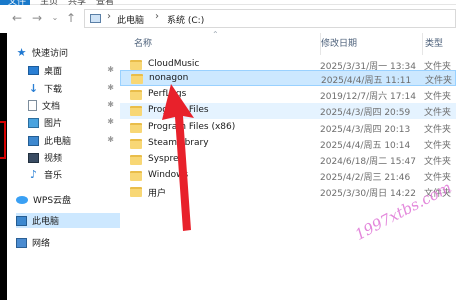 The width and height of the screenshot is (456, 300). What do you see at coordinates (338, 44) in the screenshot?
I see `column-header-date: 修改日期` at bounding box center [338, 44].